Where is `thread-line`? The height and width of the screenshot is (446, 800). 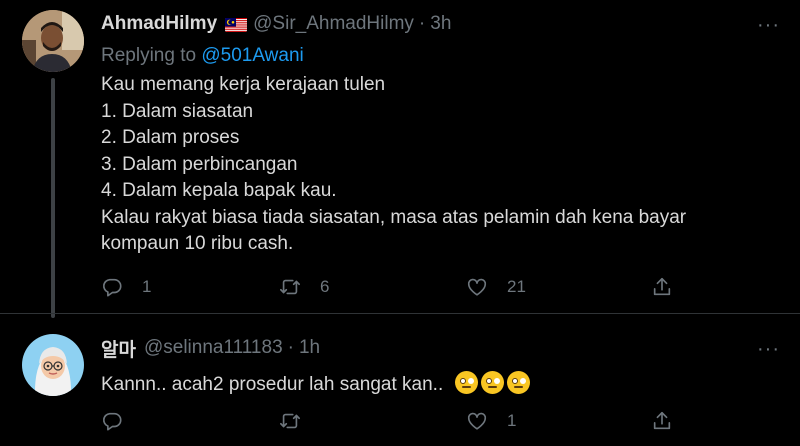 thread-line is located at coordinates (53, 198).